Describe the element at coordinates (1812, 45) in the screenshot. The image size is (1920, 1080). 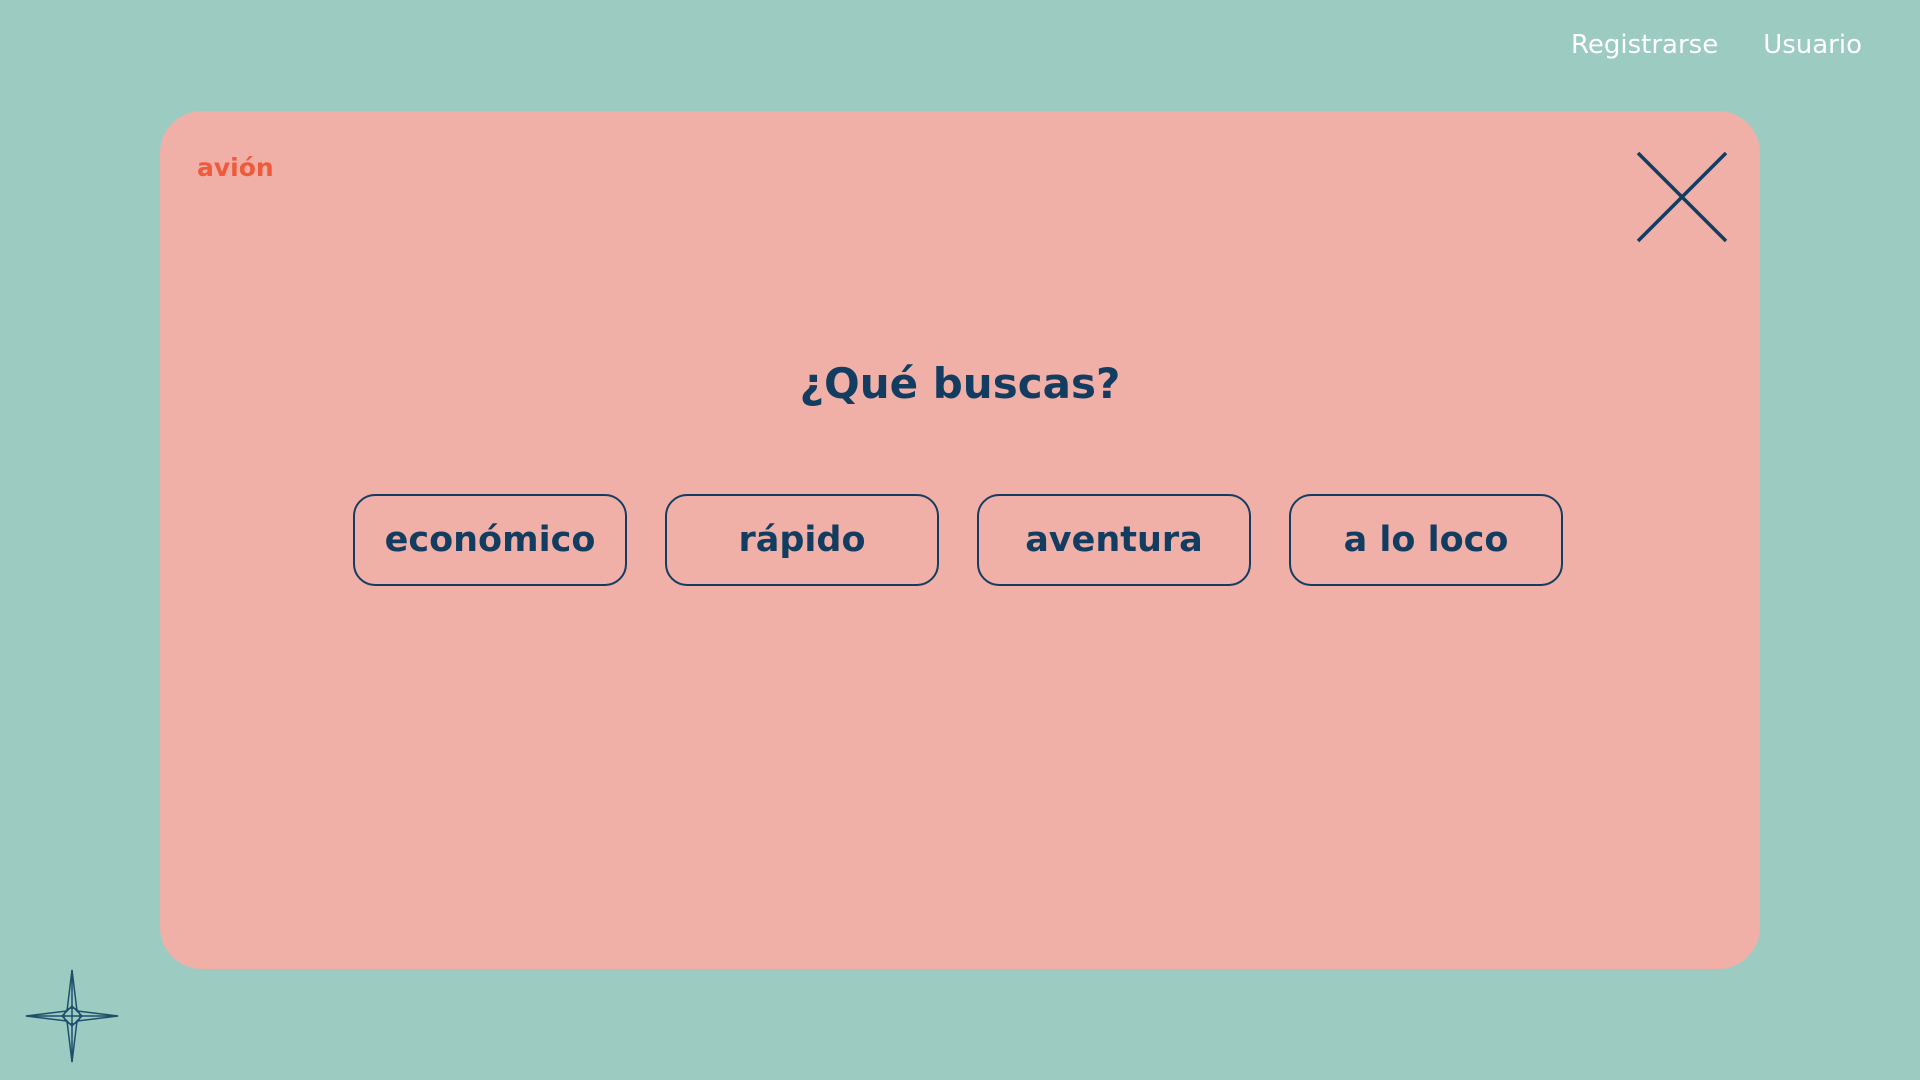
I see `user-link: Usuario` at that location.